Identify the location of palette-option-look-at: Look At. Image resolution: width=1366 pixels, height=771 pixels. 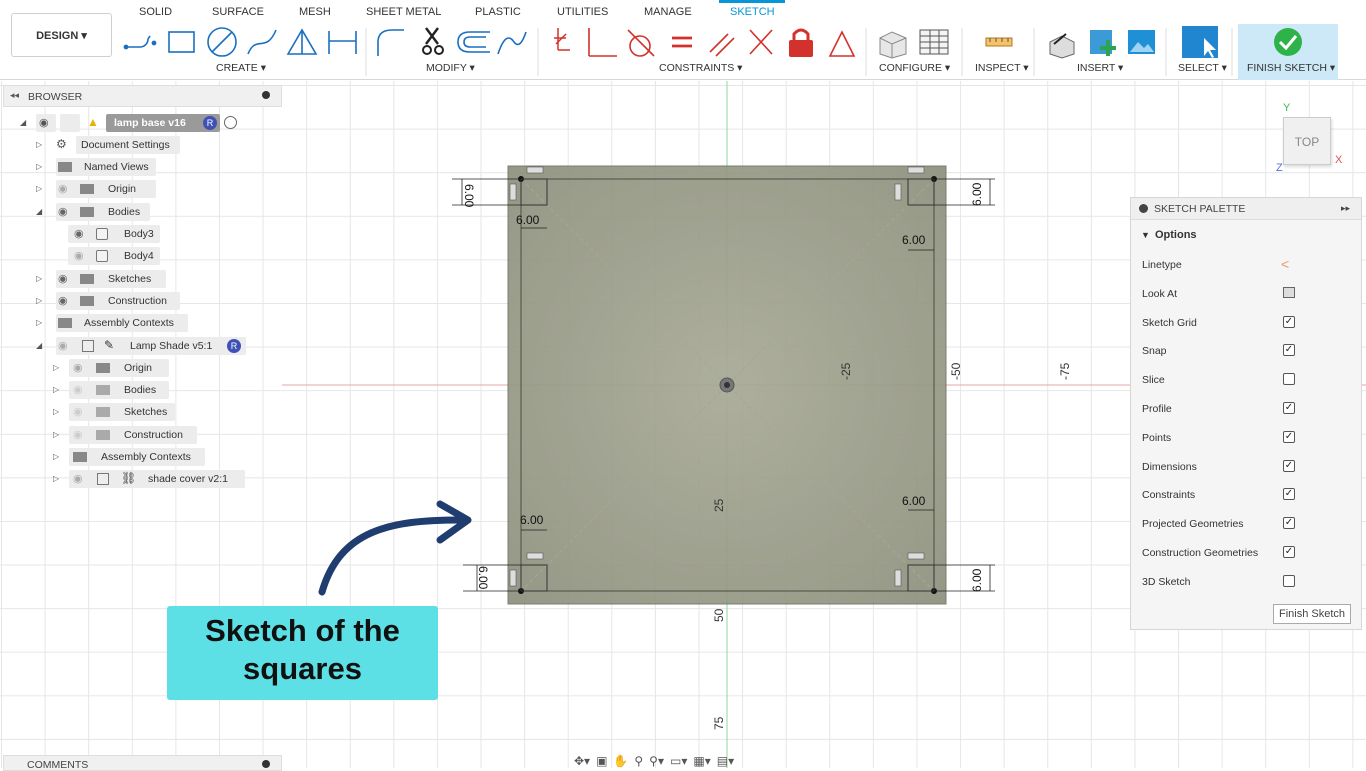
(1247, 295).